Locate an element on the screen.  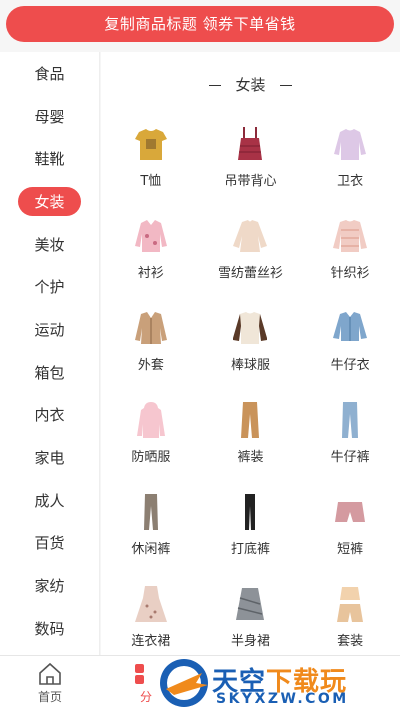
subcategory-leggings: 打底裤 is located at coordinates (251, 525).